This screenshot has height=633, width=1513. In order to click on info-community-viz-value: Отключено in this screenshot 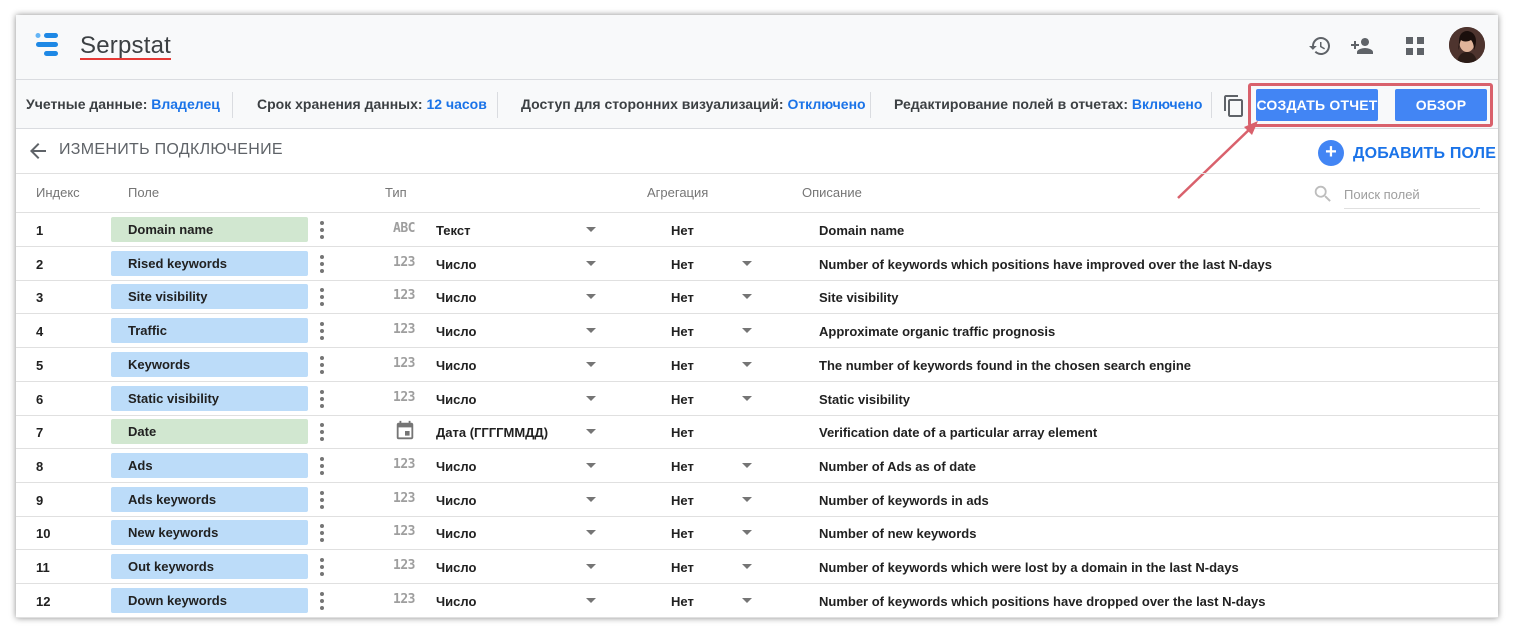, I will do `click(826, 104)`.